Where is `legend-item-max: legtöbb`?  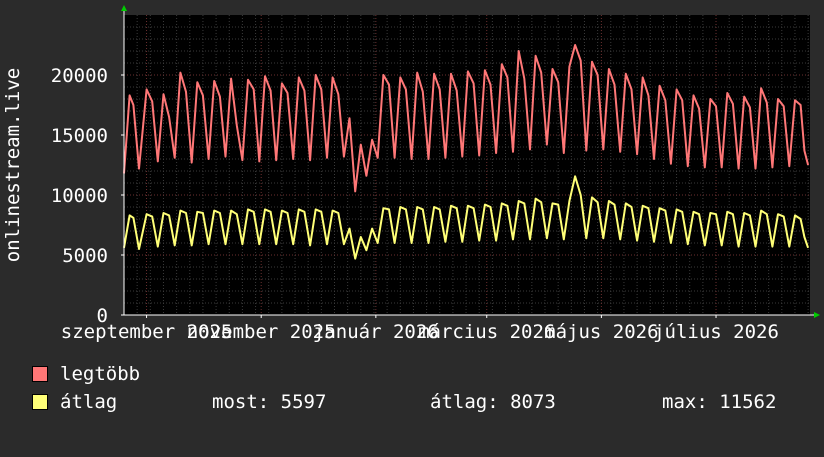
legend-item-max: legtöbb is located at coordinates (86, 374).